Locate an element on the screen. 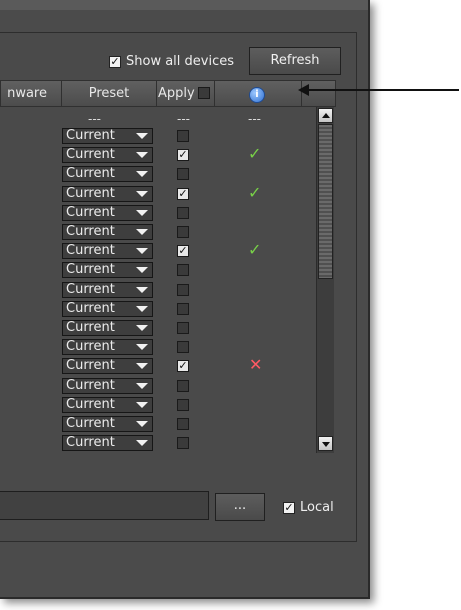  scroll-down-button is located at coordinates (325, 443).